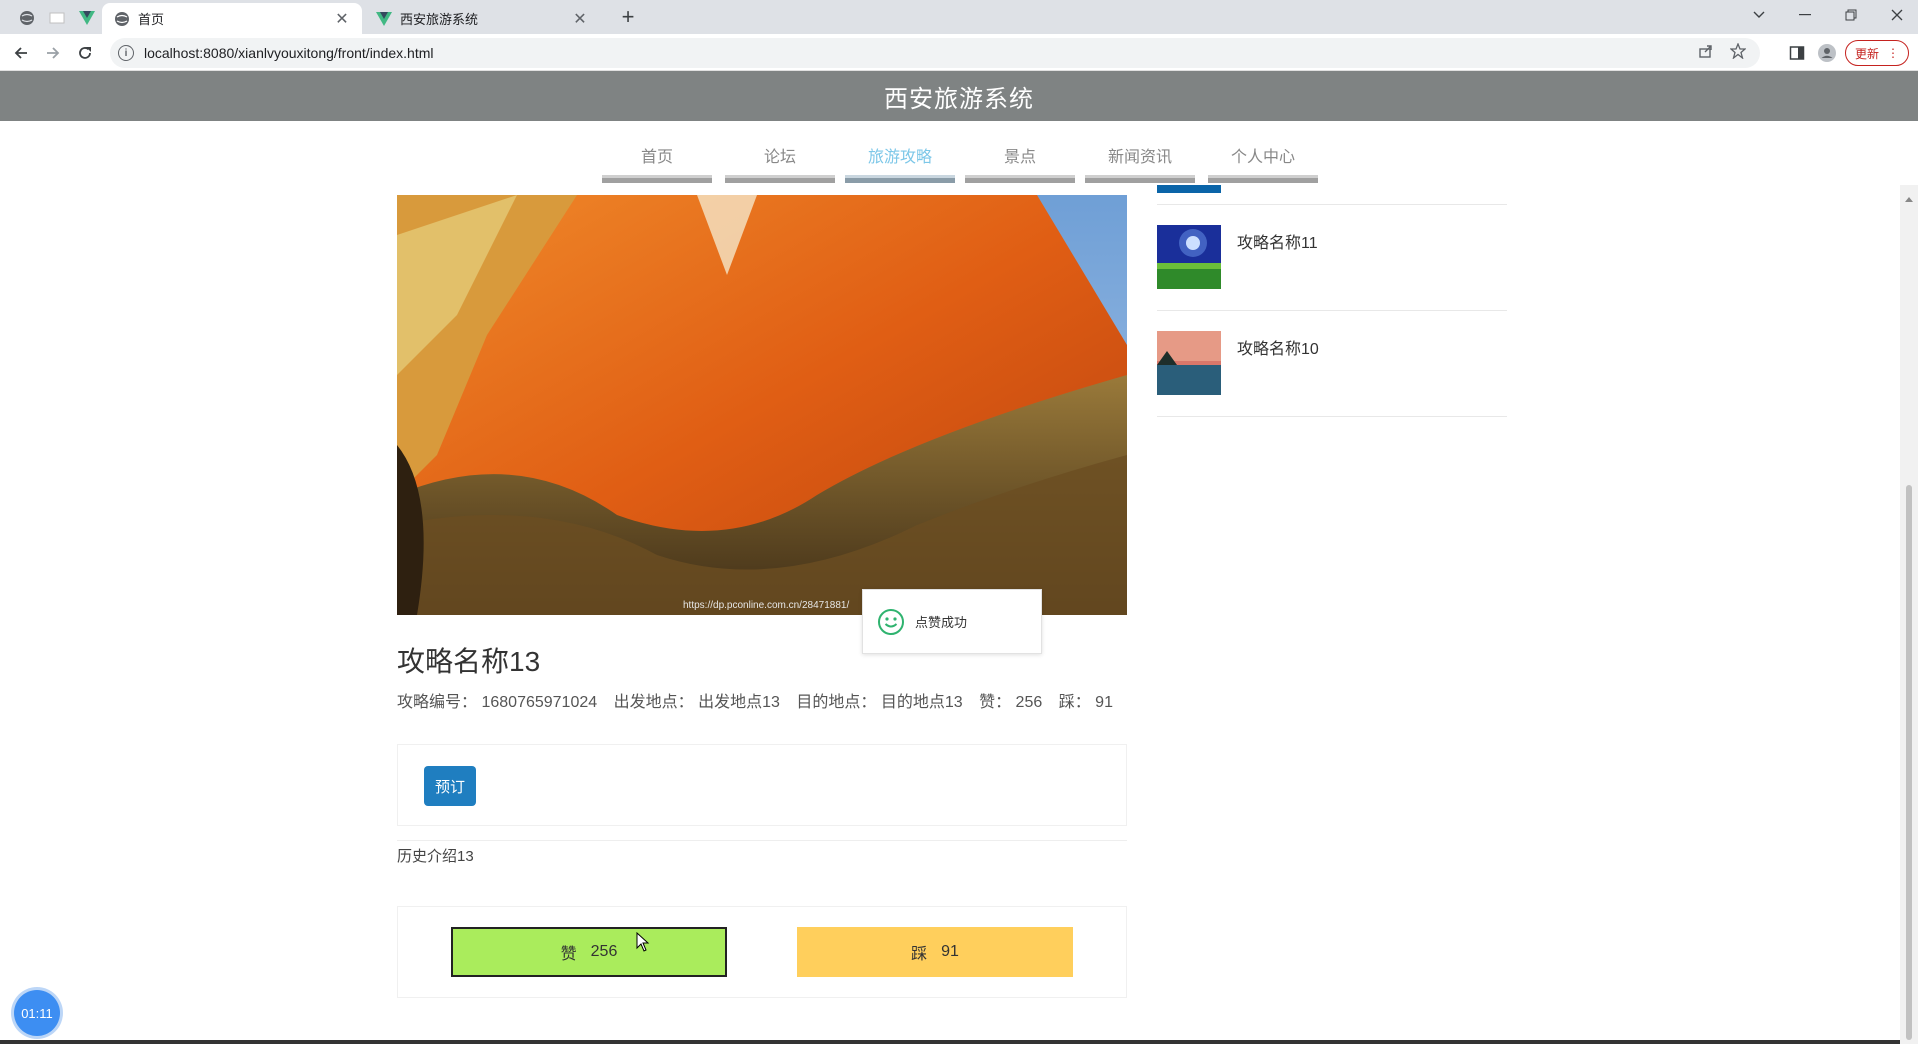 The width and height of the screenshot is (1918, 1044). What do you see at coordinates (959, 153) in the screenshot?
I see `main-navigation: 首页 论坛 旅游攻略 景点 新闻资讯 个人中心` at bounding box center [959, 153].